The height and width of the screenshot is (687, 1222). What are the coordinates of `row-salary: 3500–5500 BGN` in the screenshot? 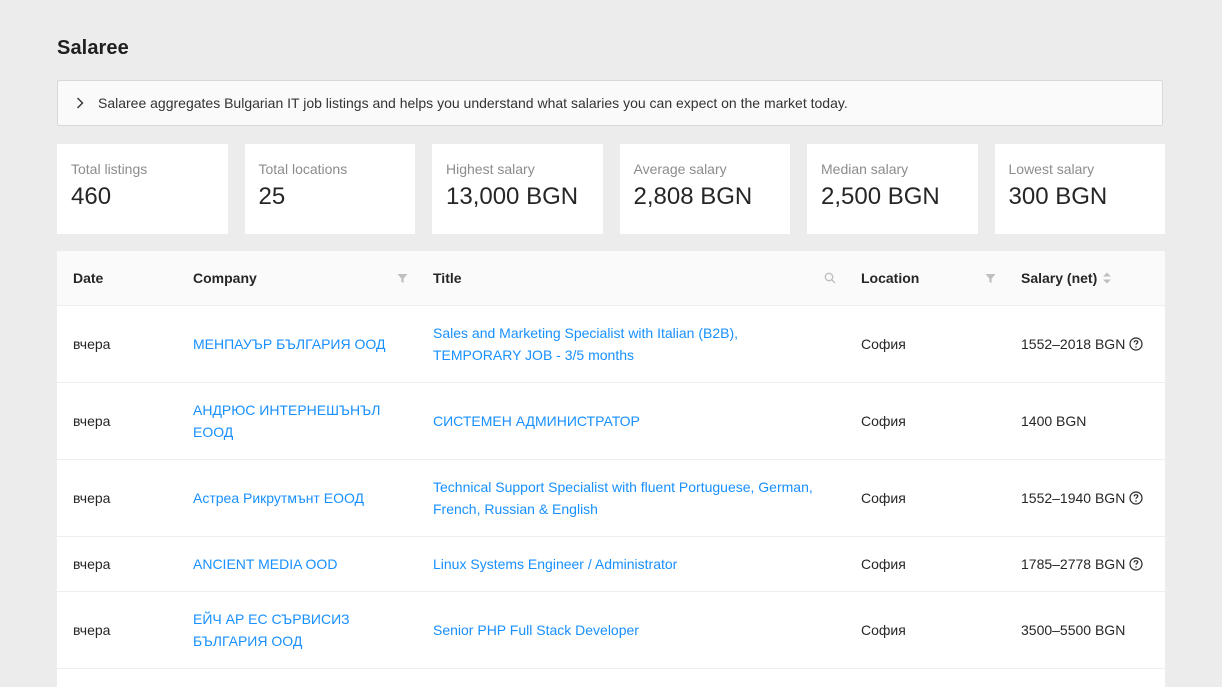 It's located at (1073, 630).